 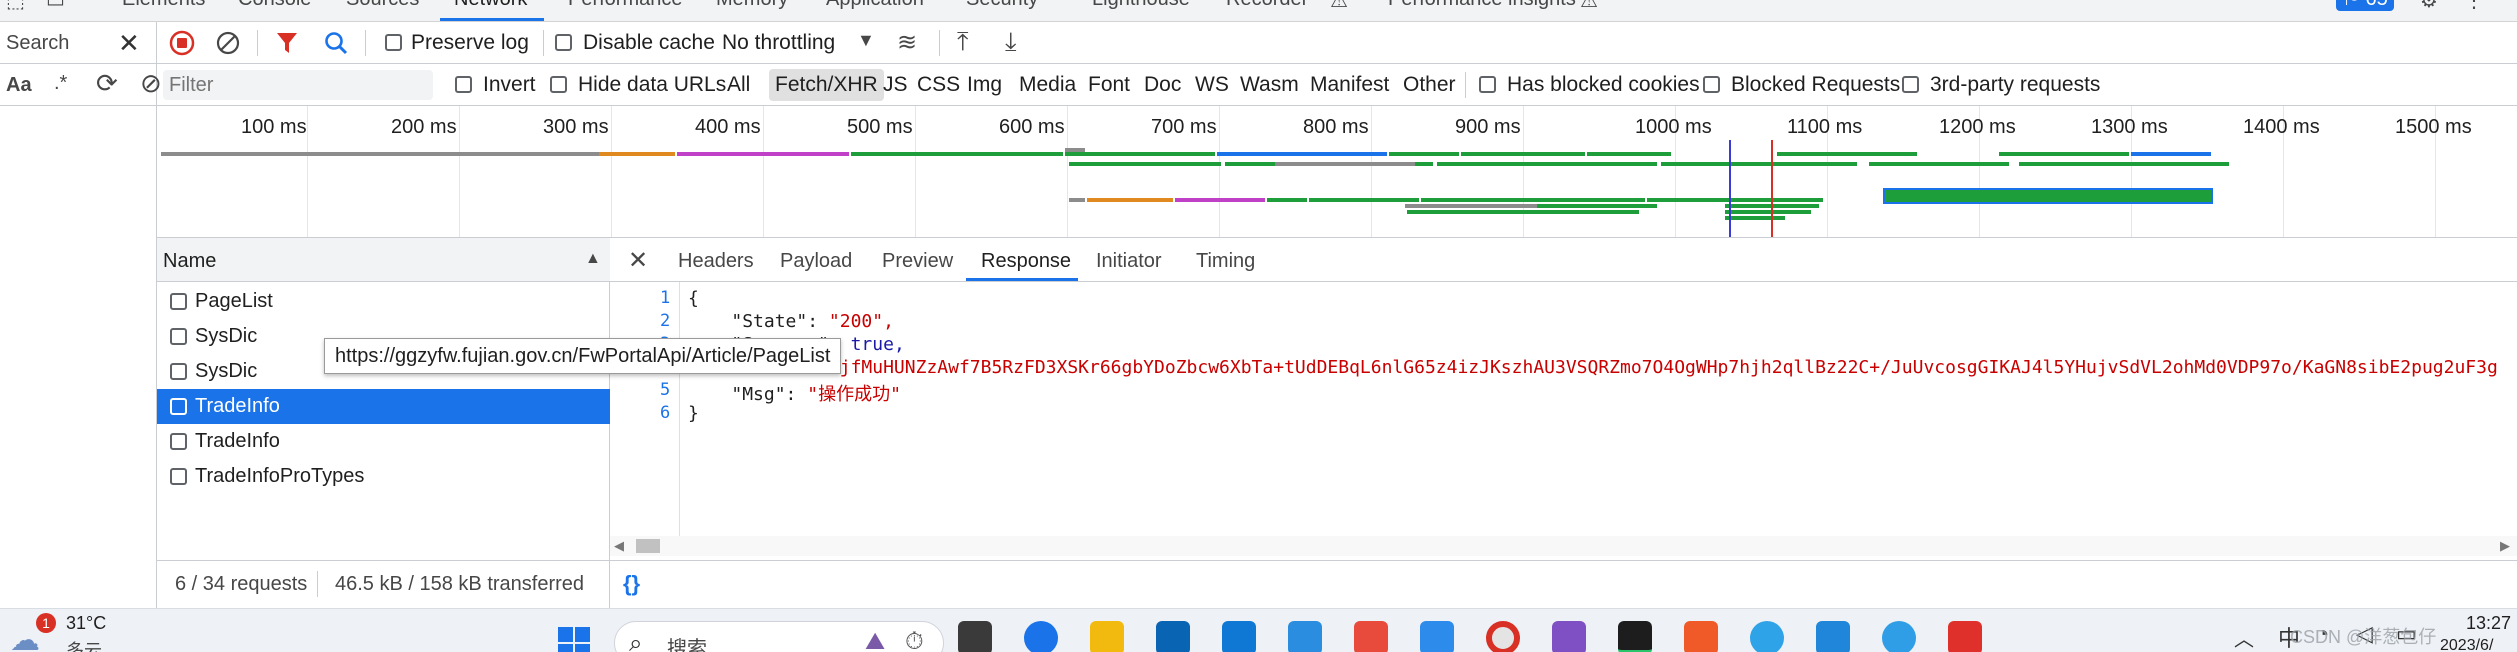 I want to click on tab-timing: Timing, so click(x=1225, y=261).